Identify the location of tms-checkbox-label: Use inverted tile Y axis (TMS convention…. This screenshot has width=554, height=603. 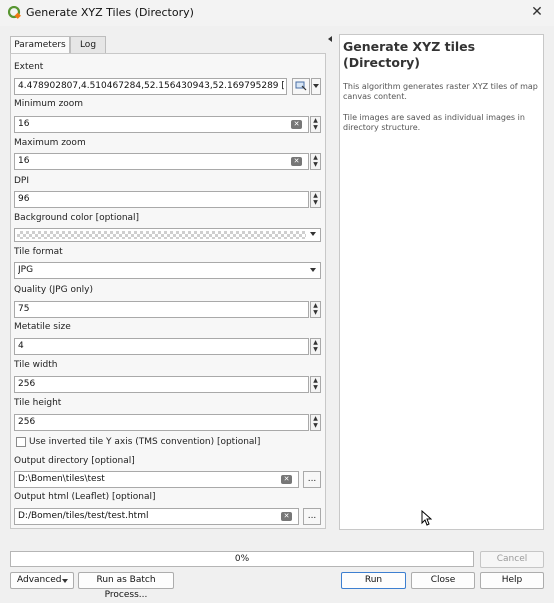
(145, 442).